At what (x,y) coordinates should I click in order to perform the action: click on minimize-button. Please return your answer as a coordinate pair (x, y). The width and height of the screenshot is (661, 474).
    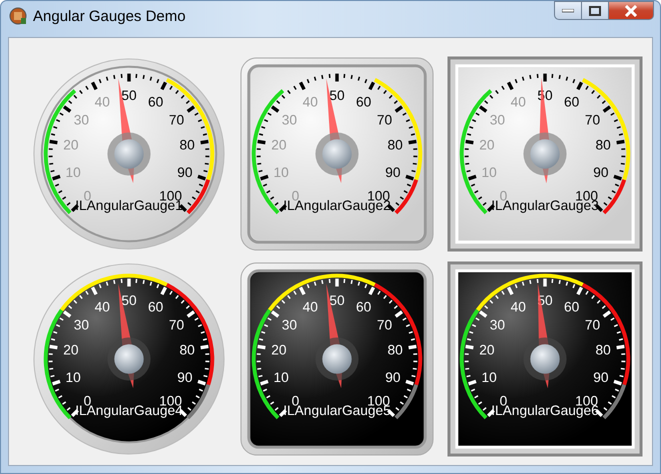
    Looking at the image, I should click on (567, 10).